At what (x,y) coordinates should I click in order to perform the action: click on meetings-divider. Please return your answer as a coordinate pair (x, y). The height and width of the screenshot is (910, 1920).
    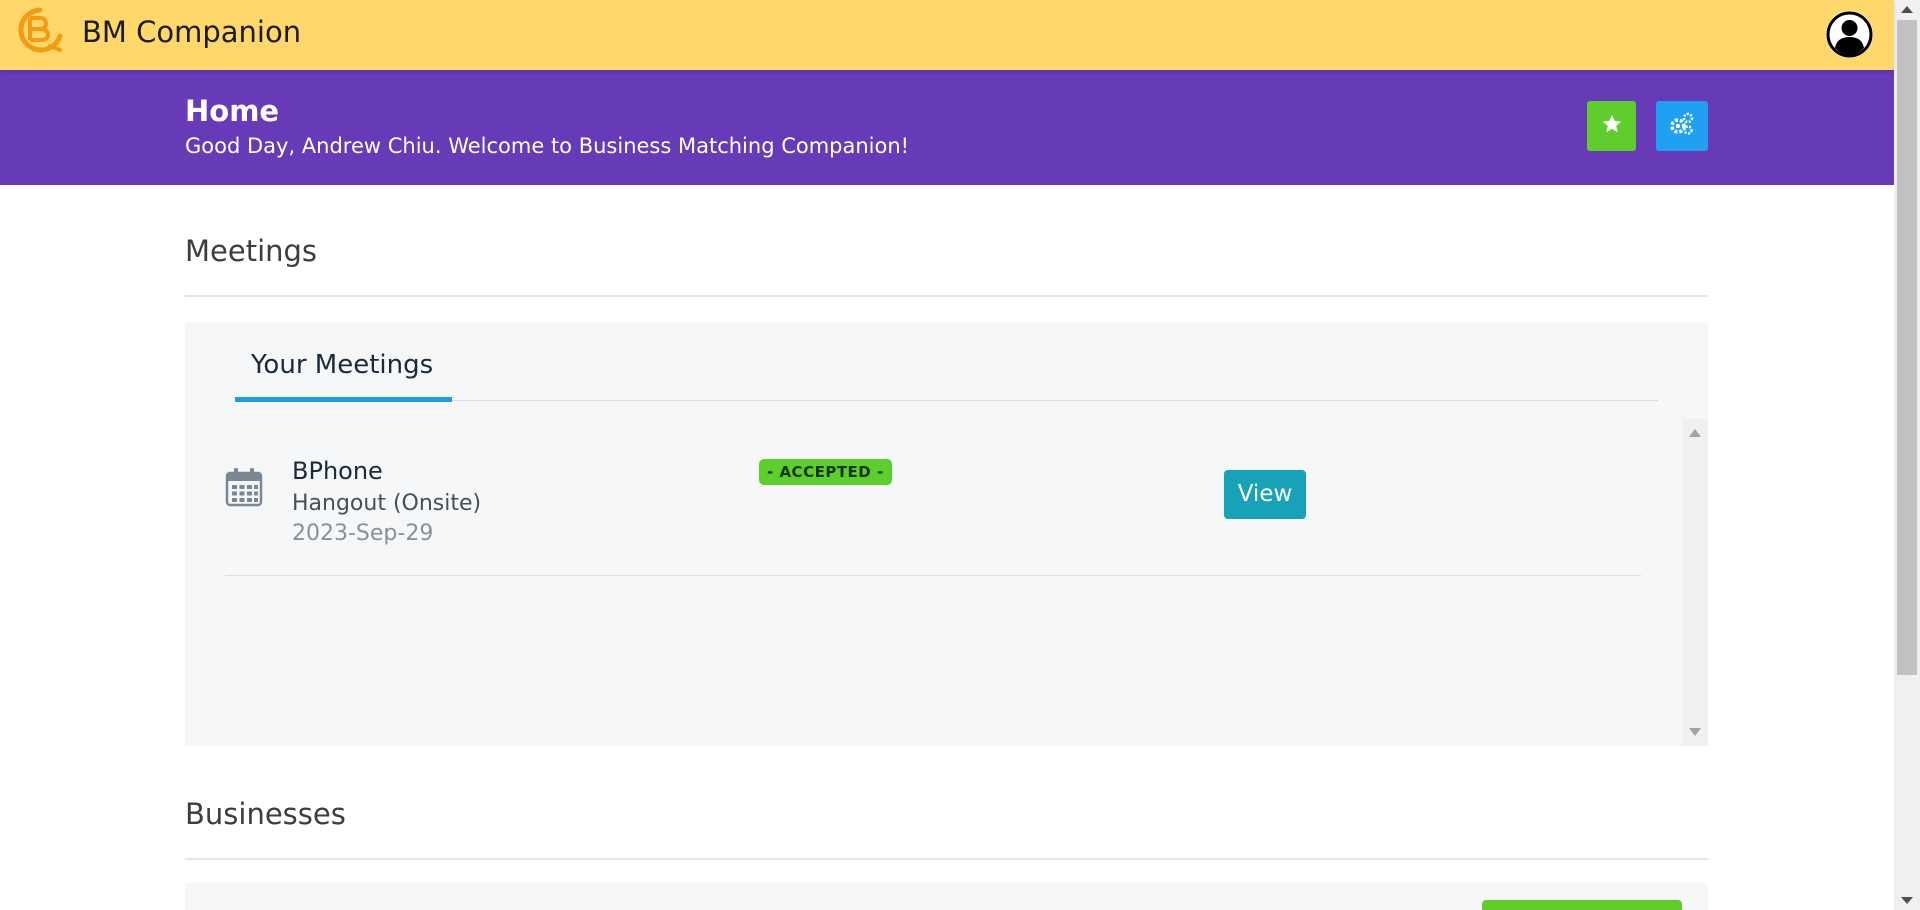
    Looking at the image, I should click on (946, 296).